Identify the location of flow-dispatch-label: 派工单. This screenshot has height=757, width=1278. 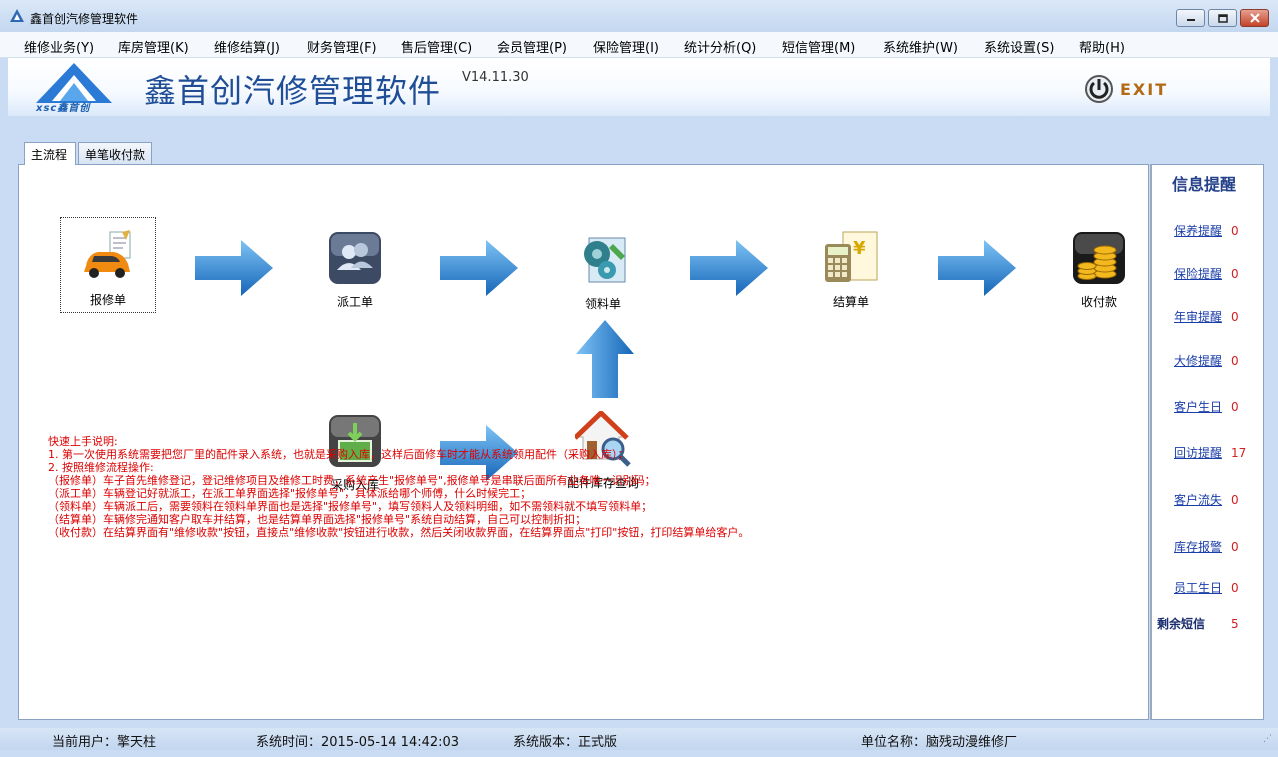
(354, 302).